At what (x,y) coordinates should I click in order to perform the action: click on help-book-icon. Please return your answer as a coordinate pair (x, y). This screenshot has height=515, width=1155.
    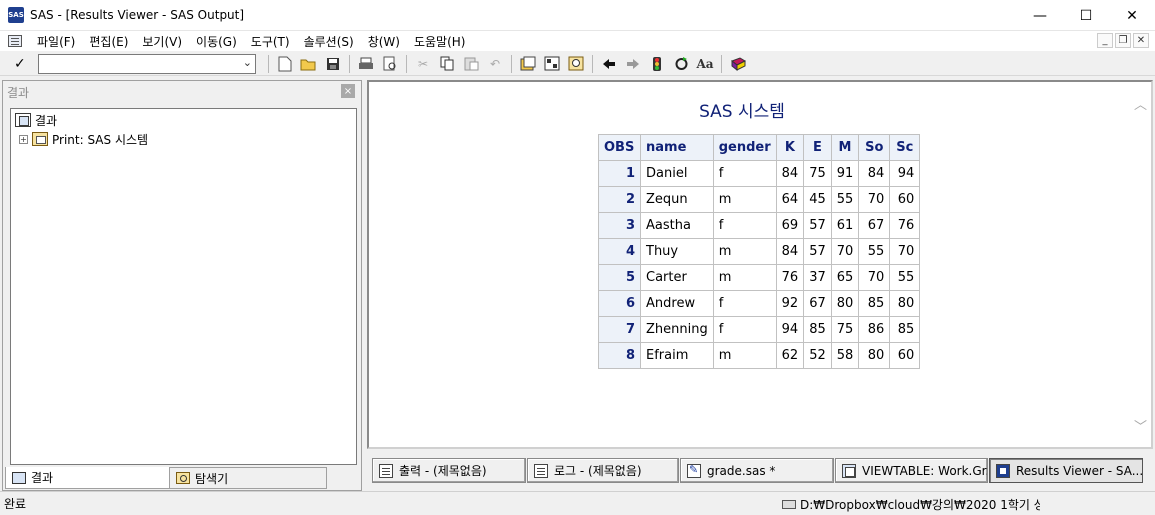
    Looking at the image, I should click on (738, 64).